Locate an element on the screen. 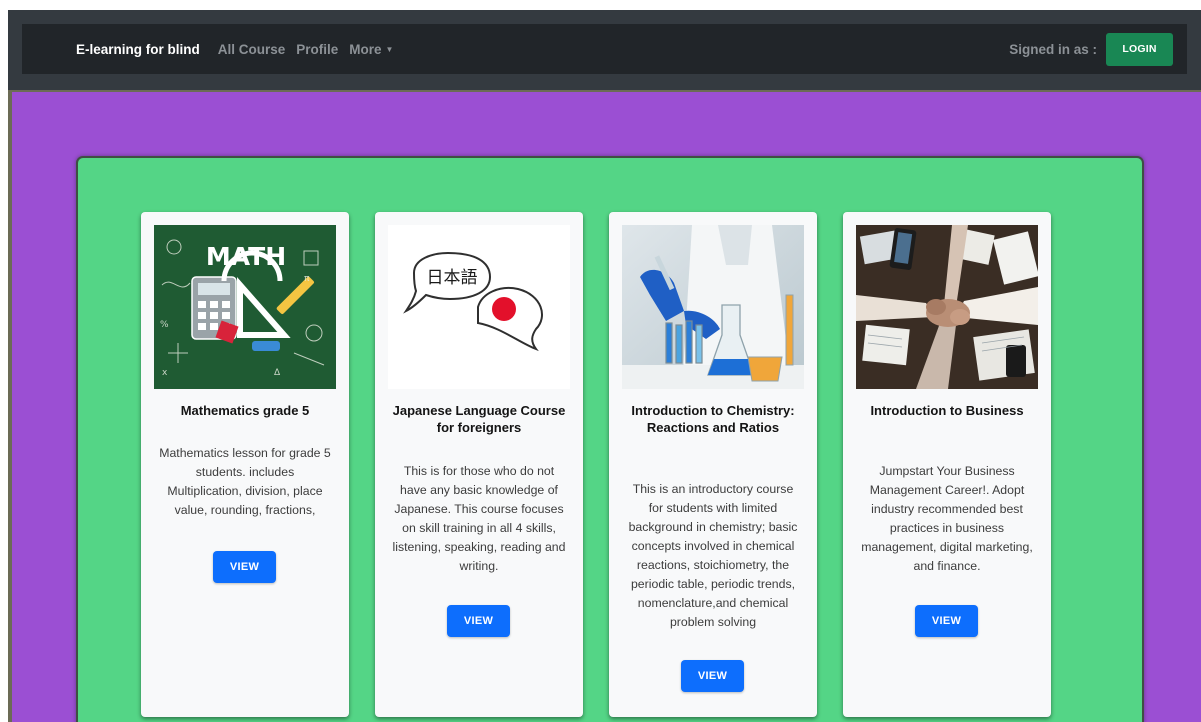  nav-more-label: More is located at coordinates (365, 49).